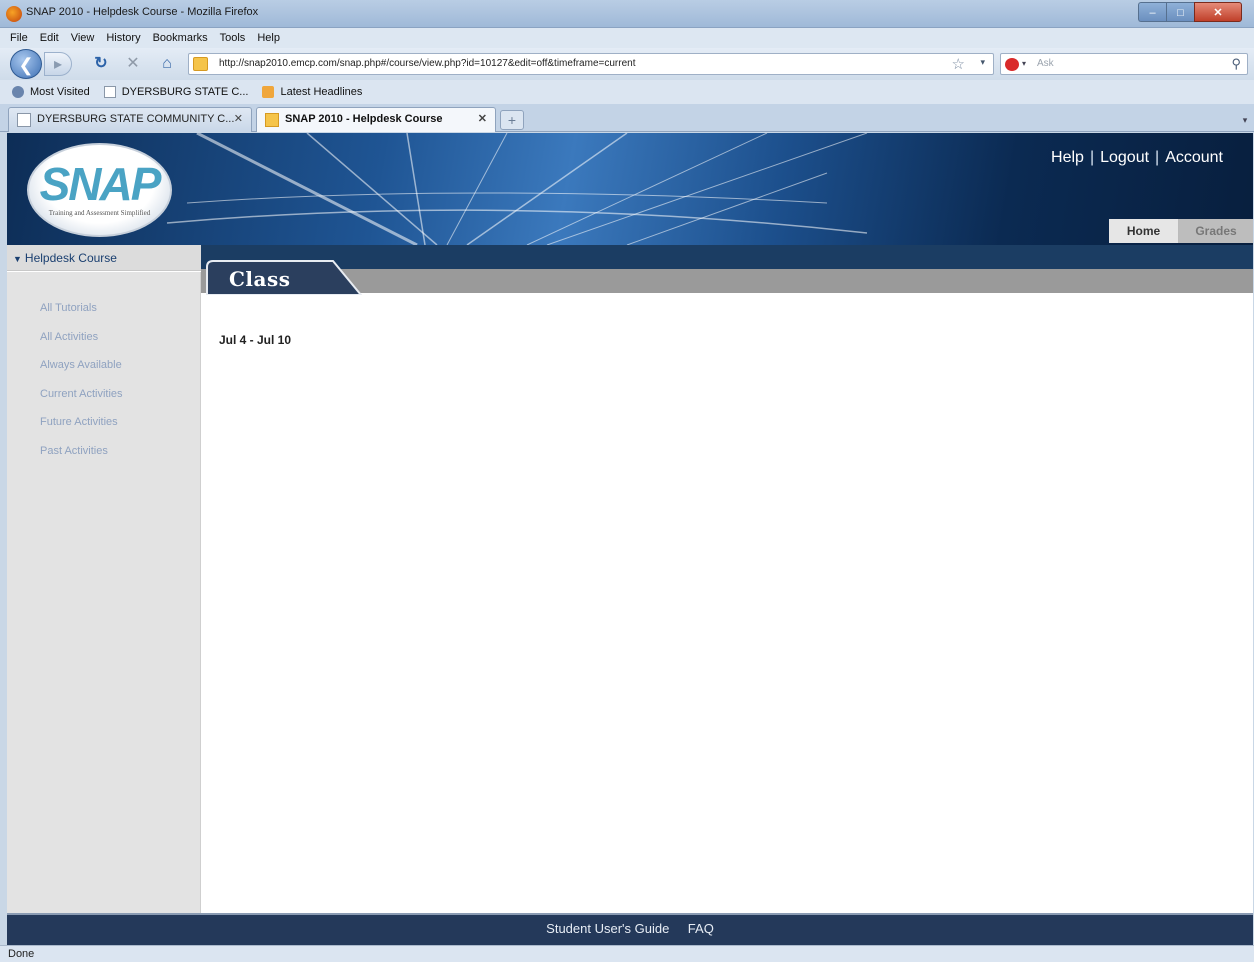 The image size is (1254, 962). I want to click on tab-dyersburg: DYERSBURG STATE COMMUNITY C... ✕, so click(130, 119).